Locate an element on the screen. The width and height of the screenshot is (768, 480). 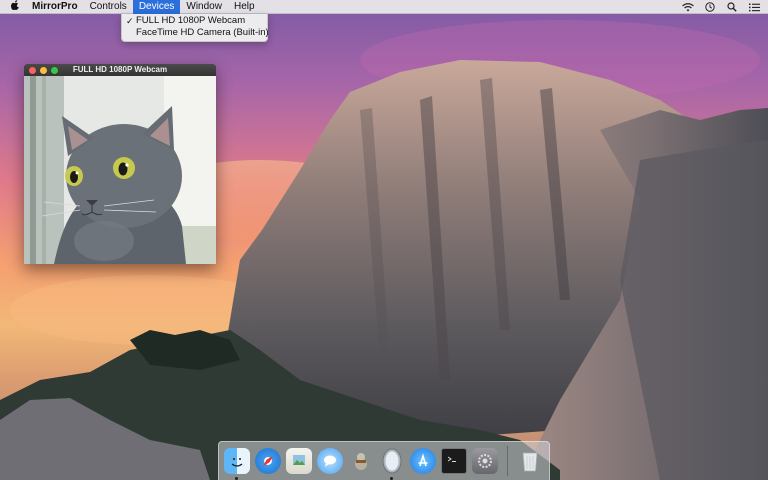
webcam-window: FULL HD 1080P Webcam is located at coordinates (120, 164).